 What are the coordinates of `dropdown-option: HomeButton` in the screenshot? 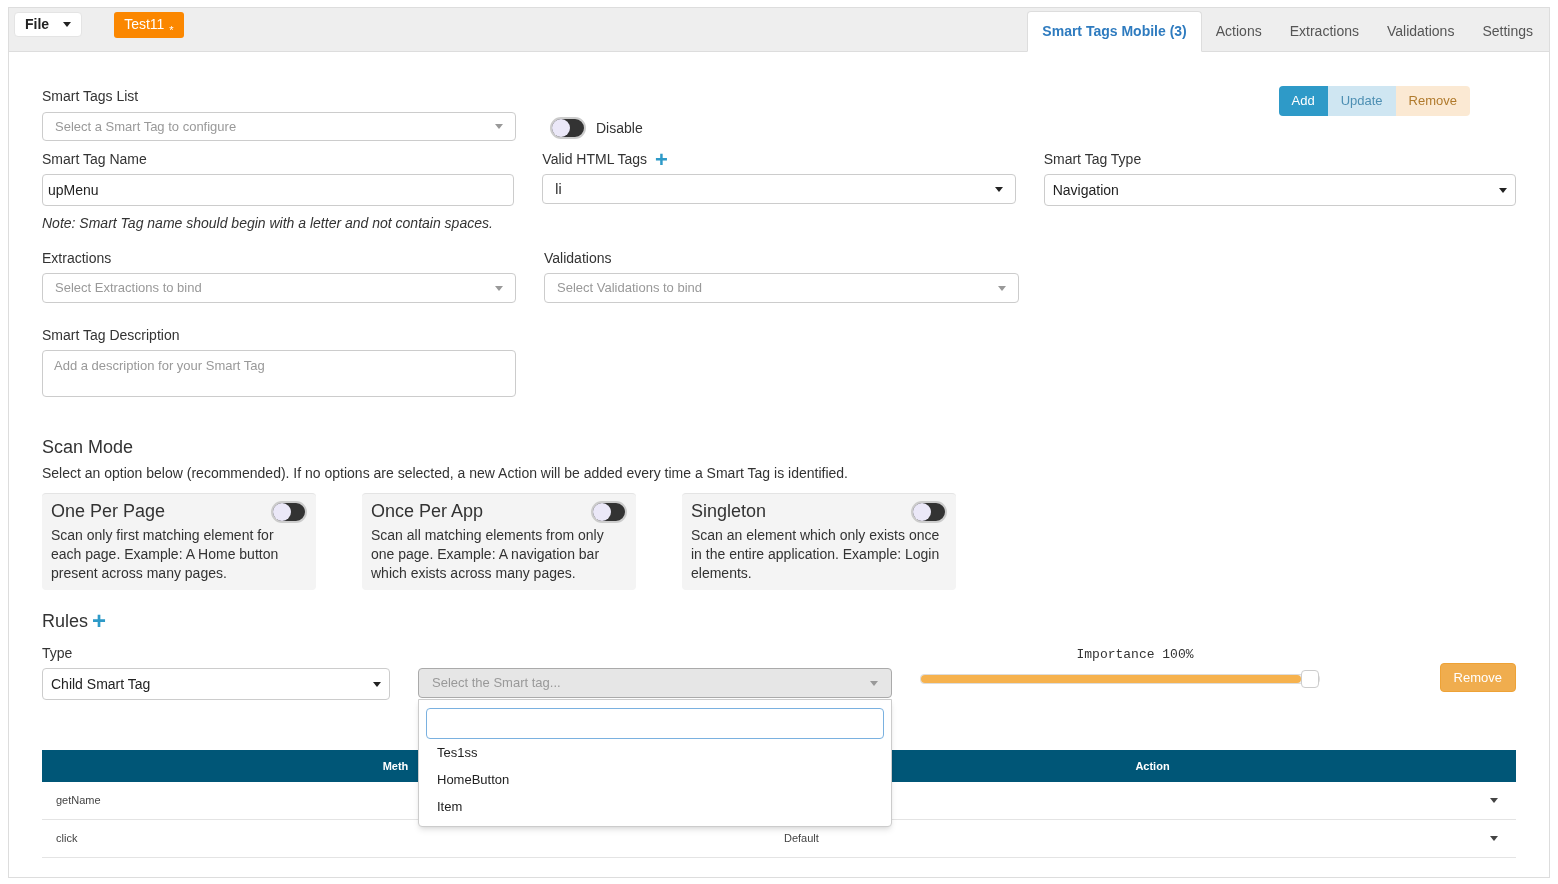 It's located at (655, 779).